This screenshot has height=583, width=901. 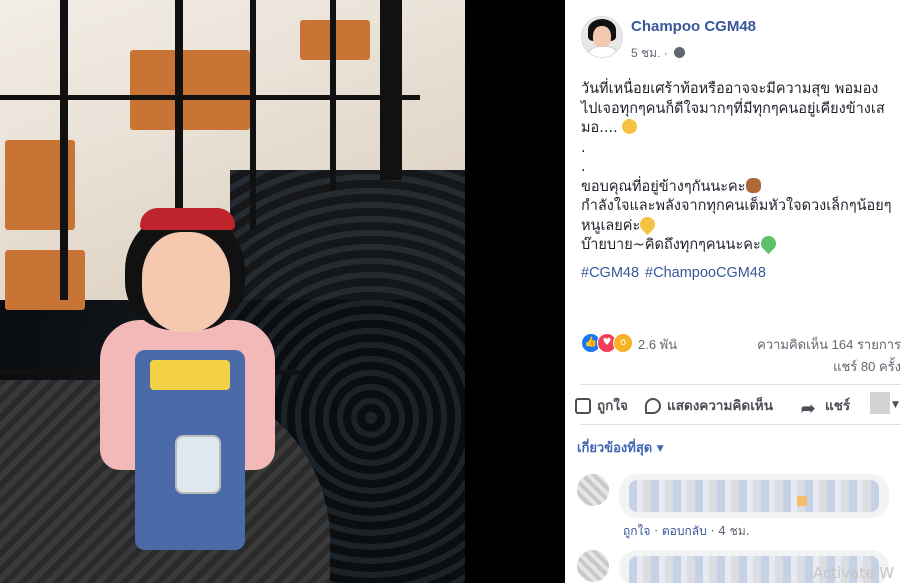 I want to click on comment-sort-dropdown: เกี่ยวข้องที่สุด ▼, so click(x=620, y=447).